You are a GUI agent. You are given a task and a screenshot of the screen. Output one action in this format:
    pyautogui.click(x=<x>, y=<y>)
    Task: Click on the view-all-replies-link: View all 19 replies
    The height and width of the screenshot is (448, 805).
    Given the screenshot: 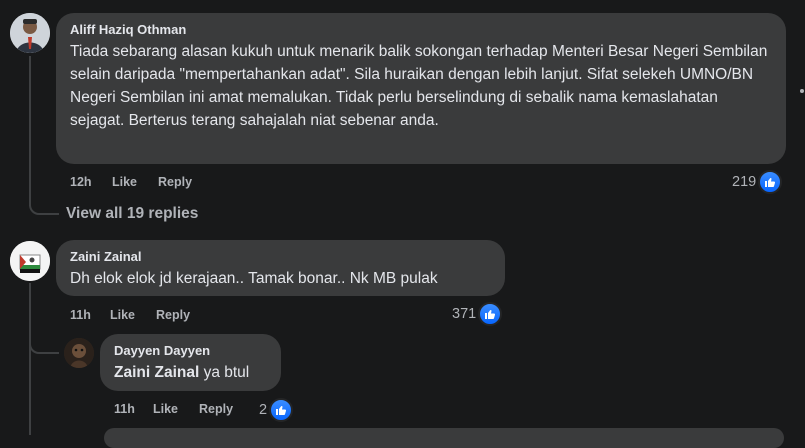 What is the action you would take?
    pyautogui.click(x=132, y=214)
    